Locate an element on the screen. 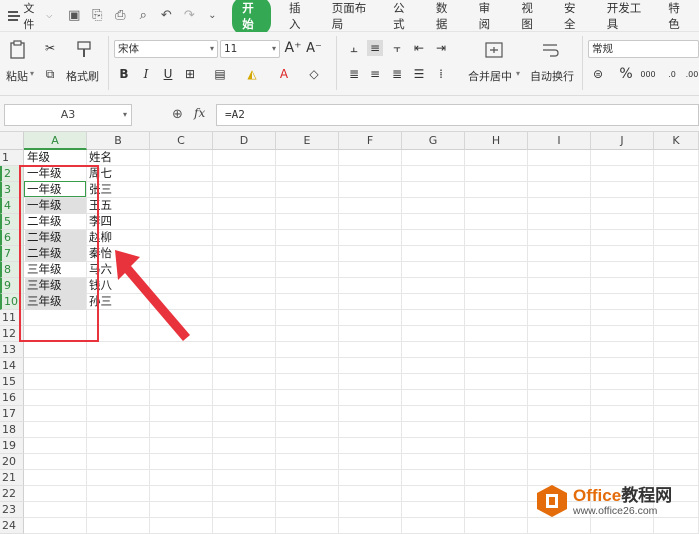  decrease-decimal-icon: .00 is located at coordinates (691, 74).